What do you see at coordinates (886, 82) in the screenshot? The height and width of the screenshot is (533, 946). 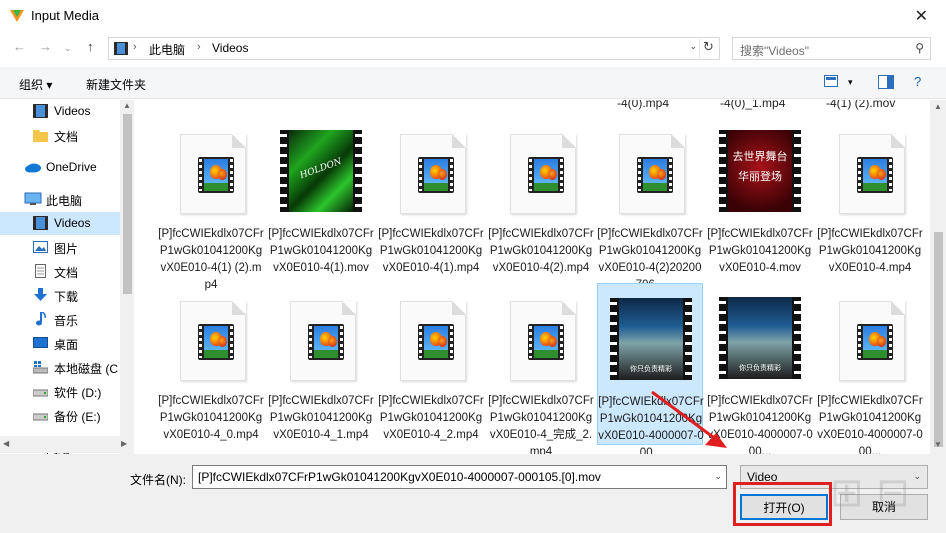 I see `preview-pane-icon` at bounding box center [886, 82].